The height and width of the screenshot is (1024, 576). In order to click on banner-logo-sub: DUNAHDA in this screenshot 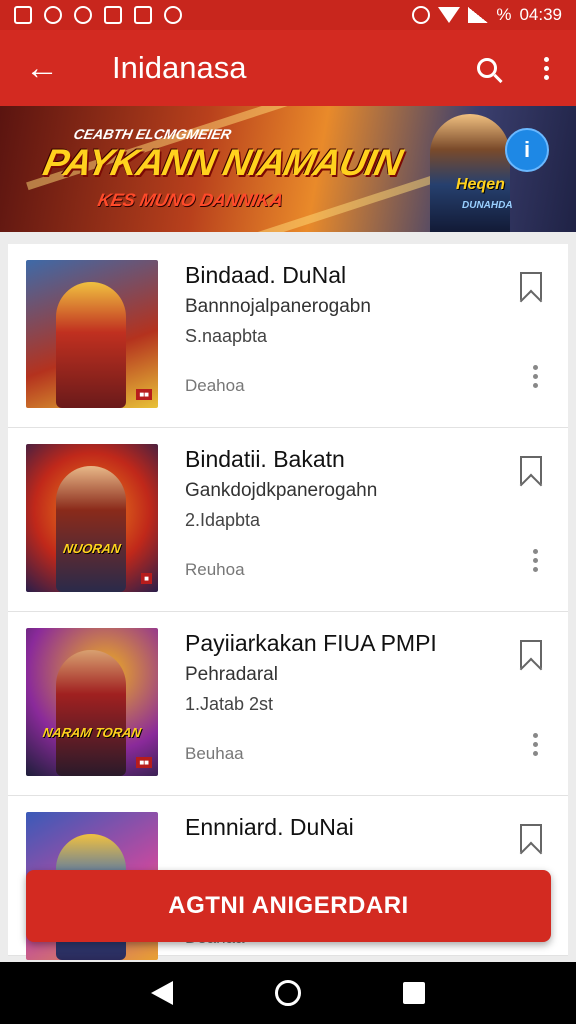, I will do `click(487, 205)`.